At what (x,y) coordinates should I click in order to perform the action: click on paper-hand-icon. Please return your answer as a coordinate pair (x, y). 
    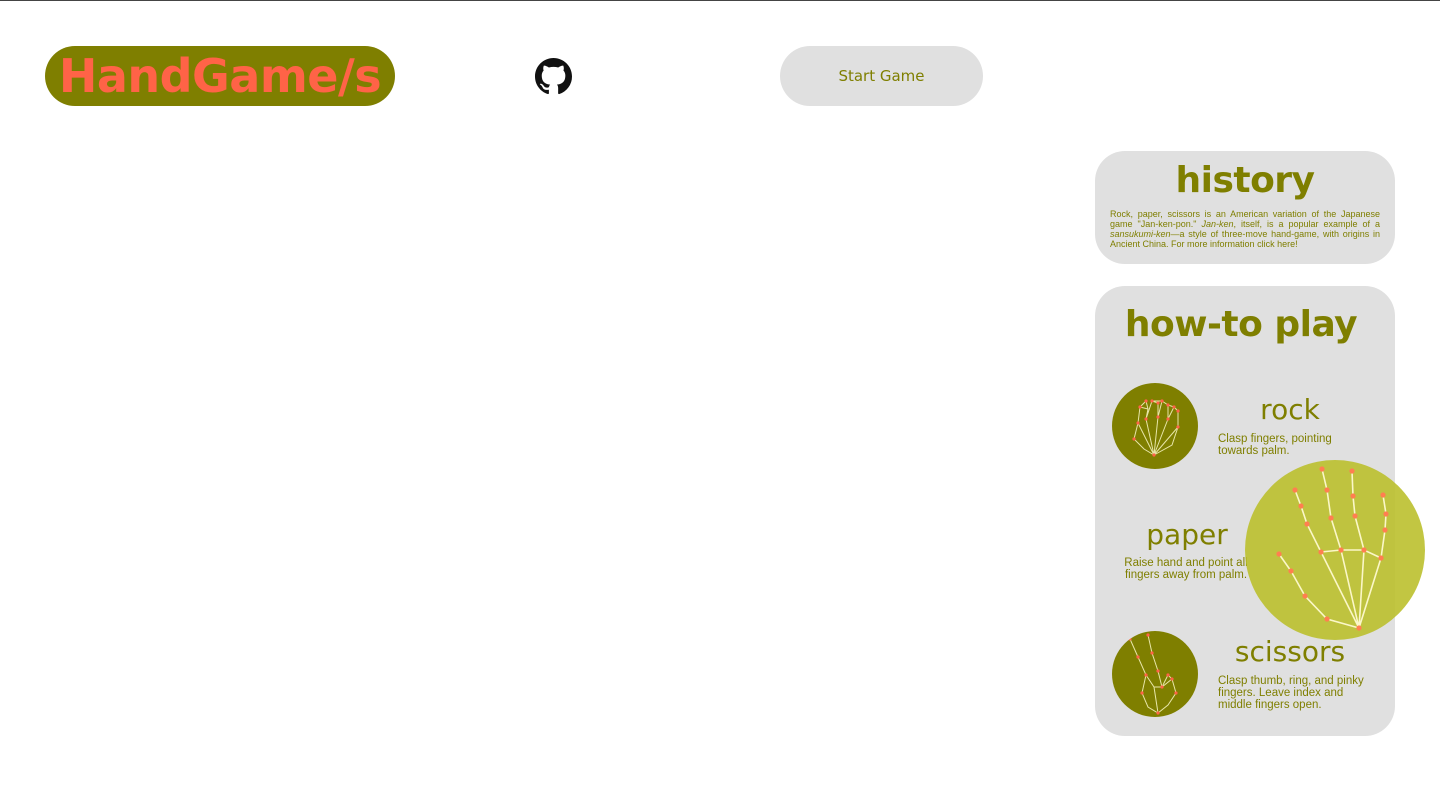
    Looking at the image, I should click on (1335, 550).